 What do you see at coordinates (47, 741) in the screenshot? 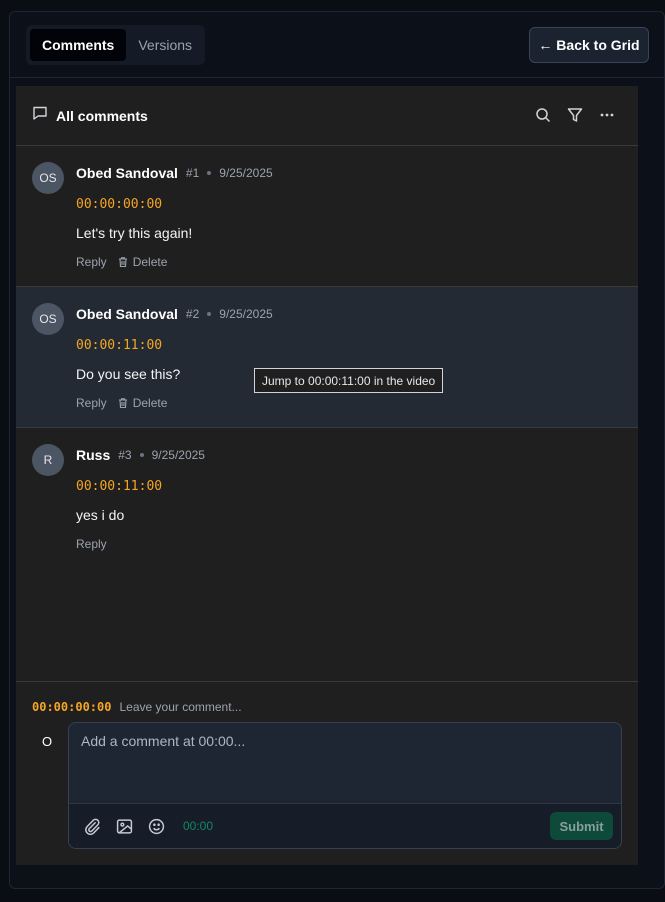
I see `composer-avatar: O` at bounding box center [47, 741].